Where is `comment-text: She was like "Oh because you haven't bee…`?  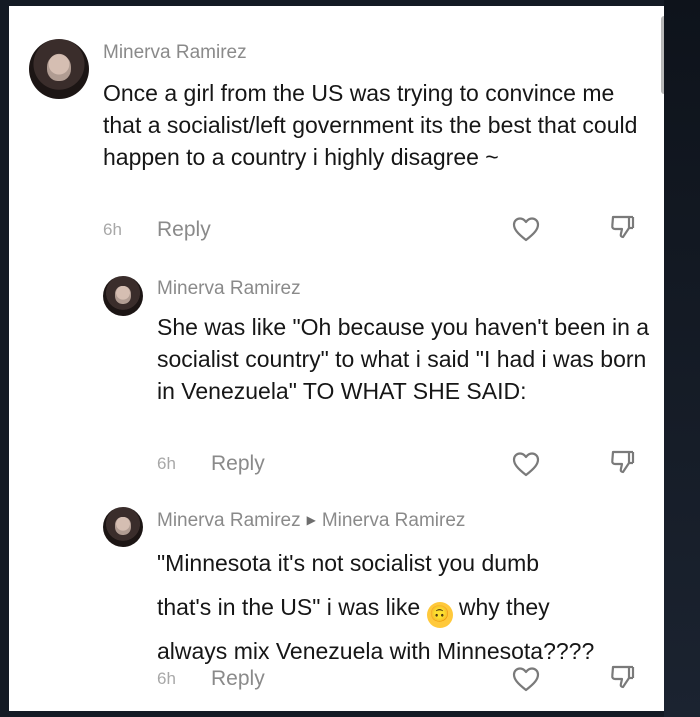 comment-text: She was like "Oh because you haven't bee… is located at coordinates (403, 359).